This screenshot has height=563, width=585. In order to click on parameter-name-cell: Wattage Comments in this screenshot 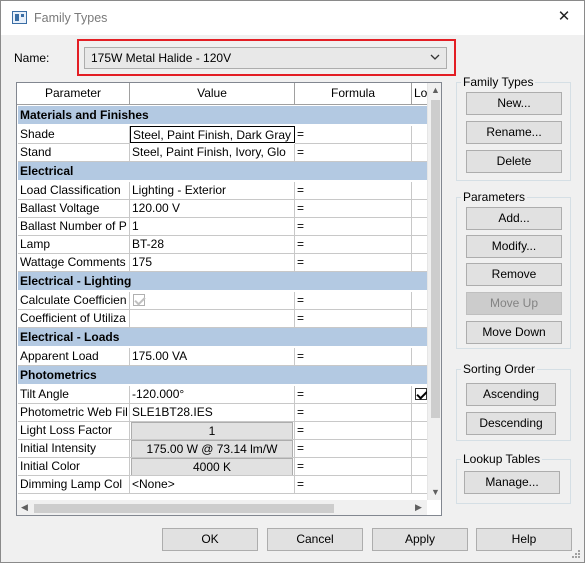, I will do `click(74, 263)`.